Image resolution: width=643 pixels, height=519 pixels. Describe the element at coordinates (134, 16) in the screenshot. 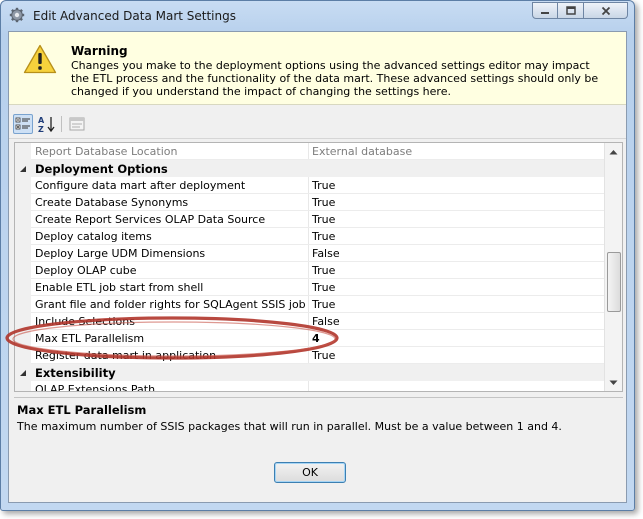

I see `window-title: Edit Advanced Data Mart Settings` at that location.